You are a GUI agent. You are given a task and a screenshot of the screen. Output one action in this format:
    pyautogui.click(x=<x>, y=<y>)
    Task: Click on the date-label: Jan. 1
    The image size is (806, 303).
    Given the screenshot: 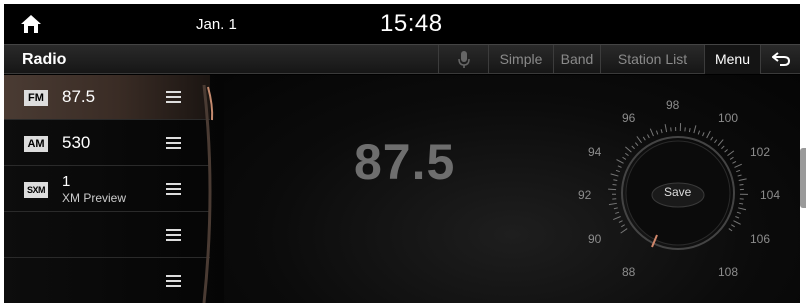 What is the action you would take?
    pyautogui.click(x=216, y=24)
    